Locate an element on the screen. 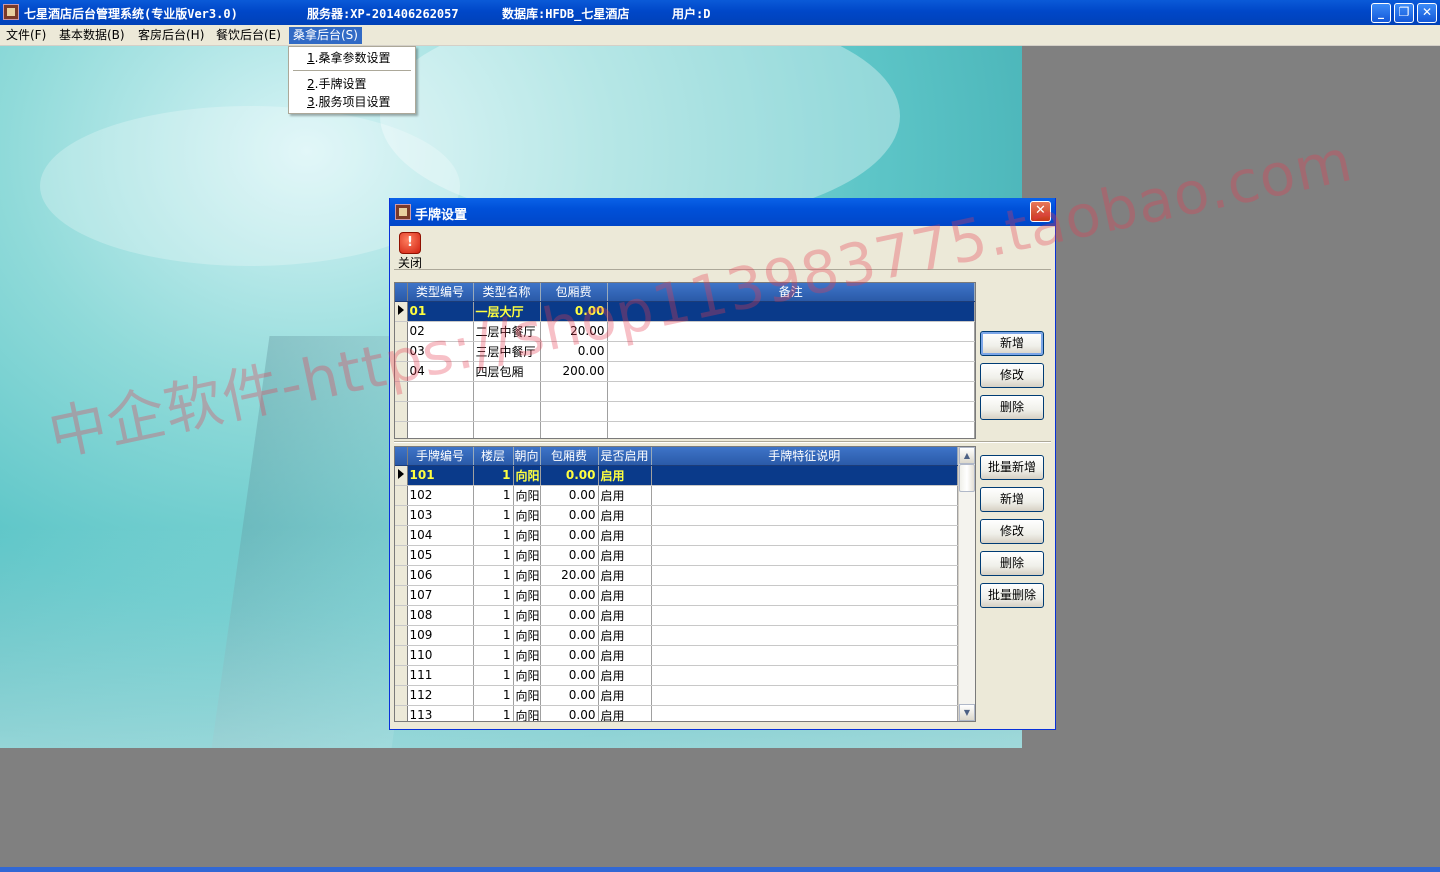  scroll-up-arrow-icon: ▲ is located at coordinates (967, 455).